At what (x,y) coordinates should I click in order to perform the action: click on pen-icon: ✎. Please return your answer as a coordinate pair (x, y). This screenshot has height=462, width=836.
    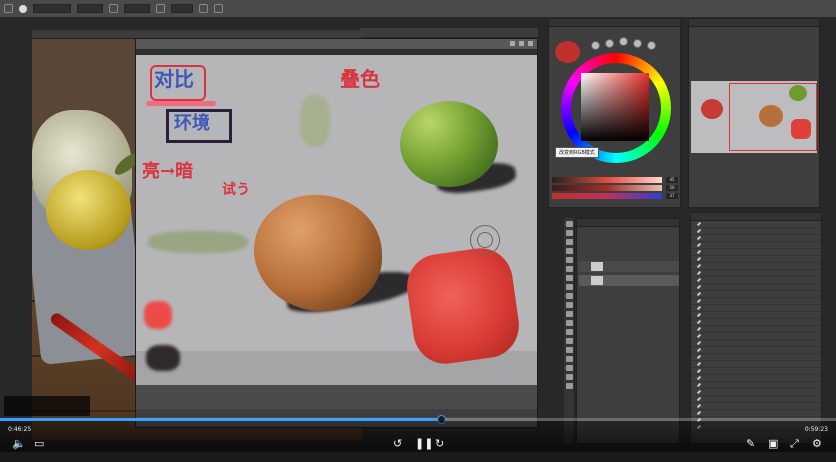
    Looking at the image, I should click on (750, 443).